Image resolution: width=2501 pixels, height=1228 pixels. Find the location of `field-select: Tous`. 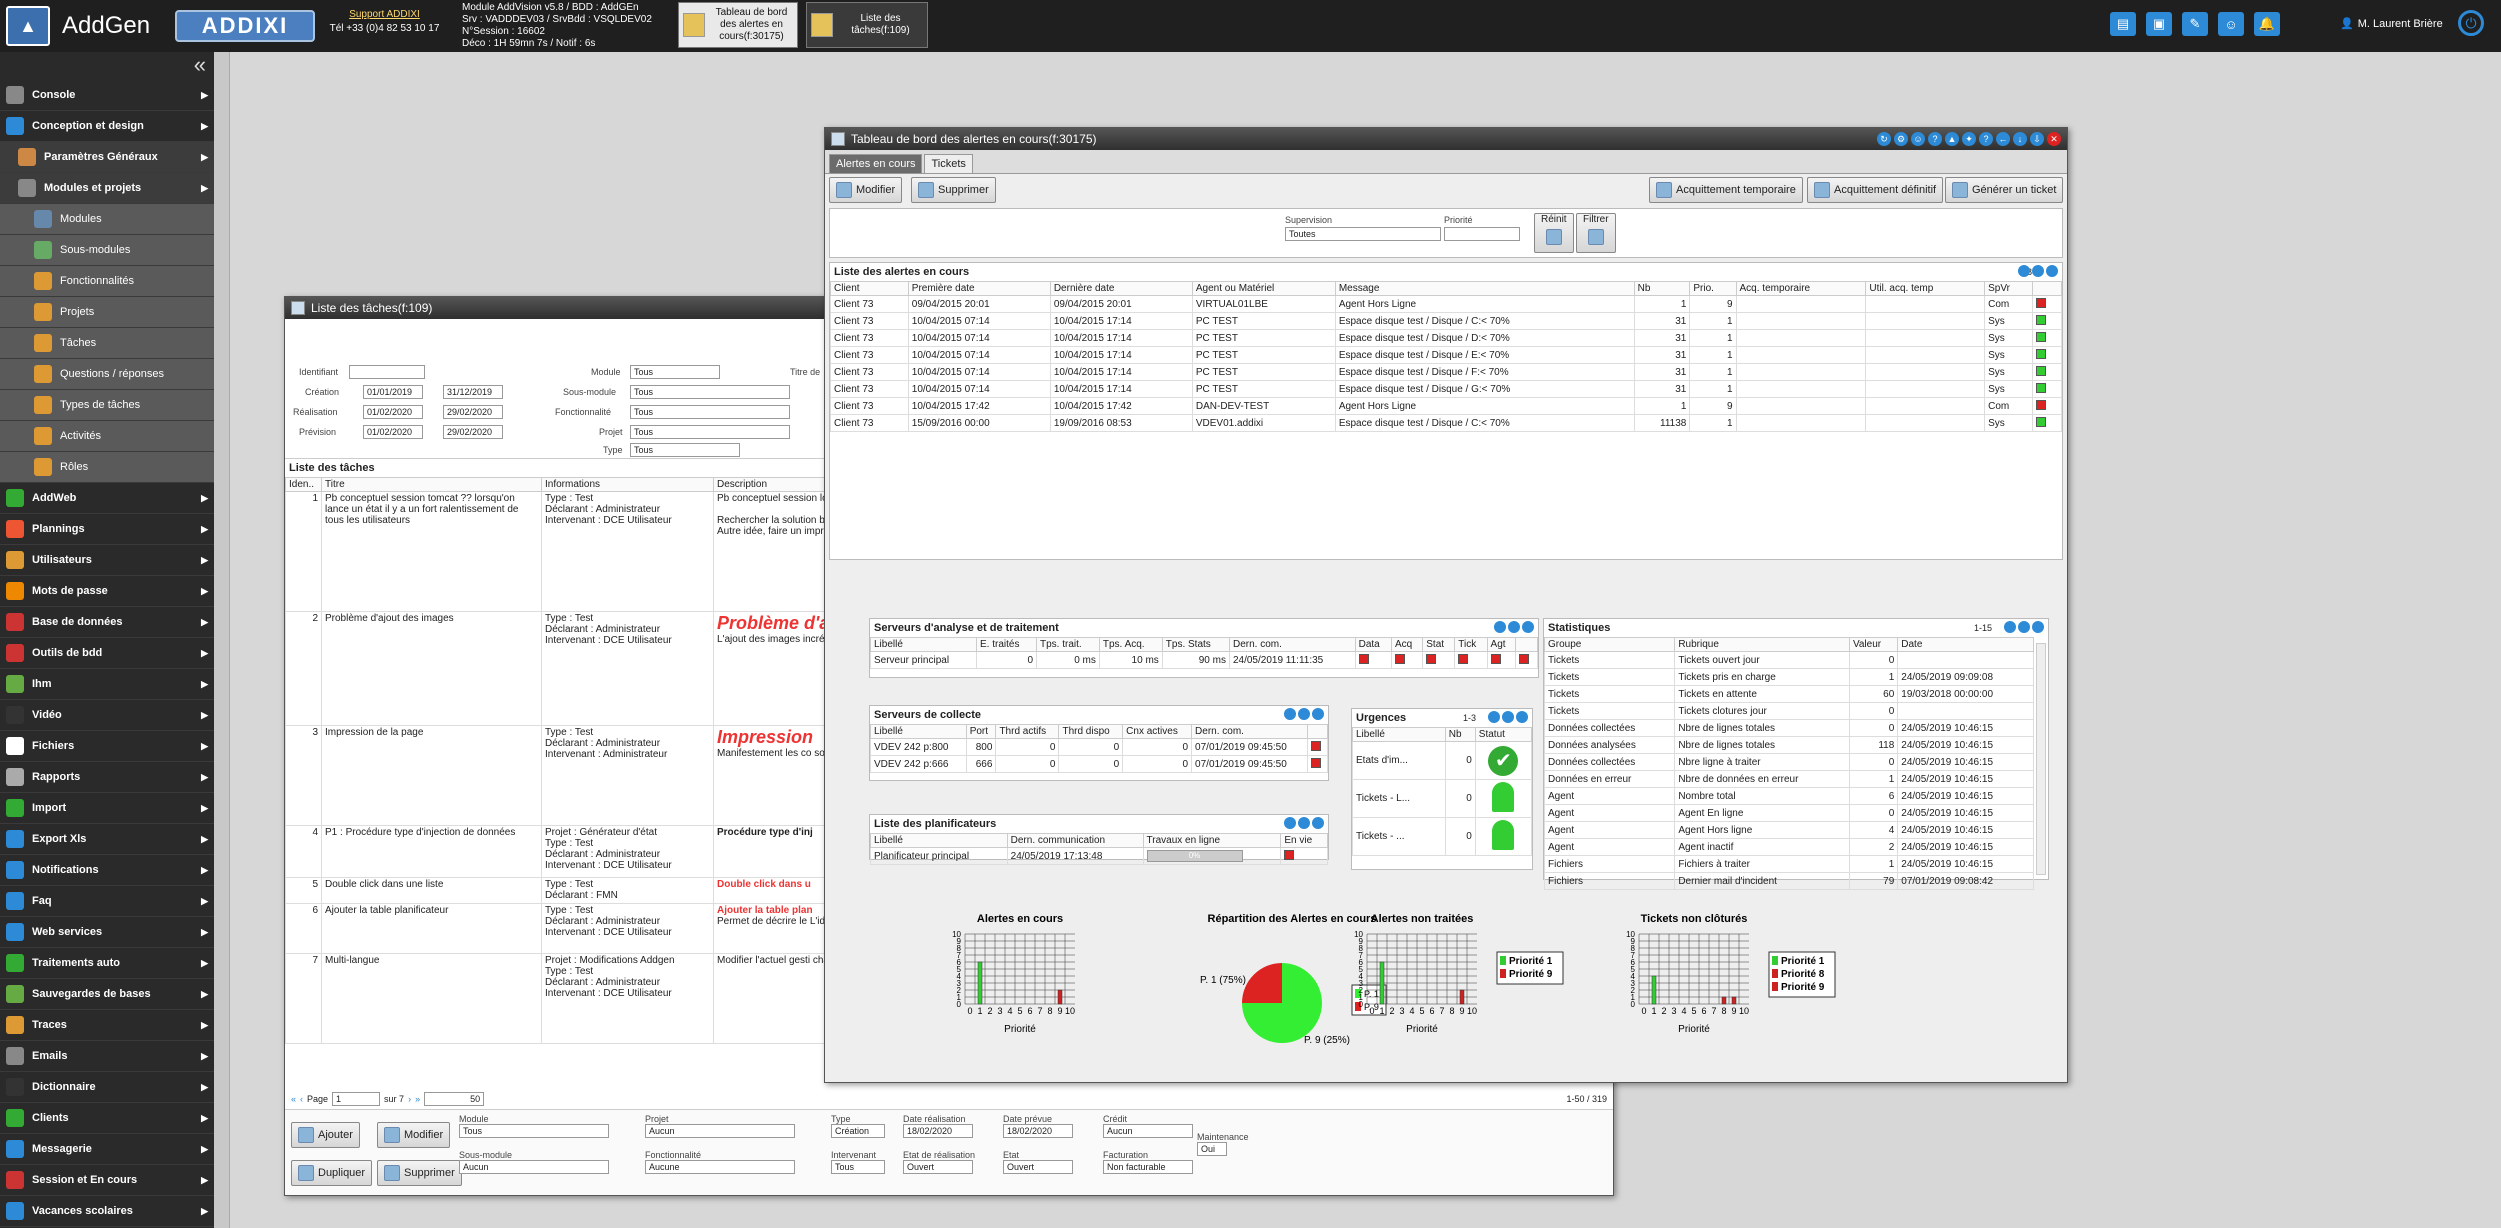

field-select: Tous is located at coordinates (534, 1131).